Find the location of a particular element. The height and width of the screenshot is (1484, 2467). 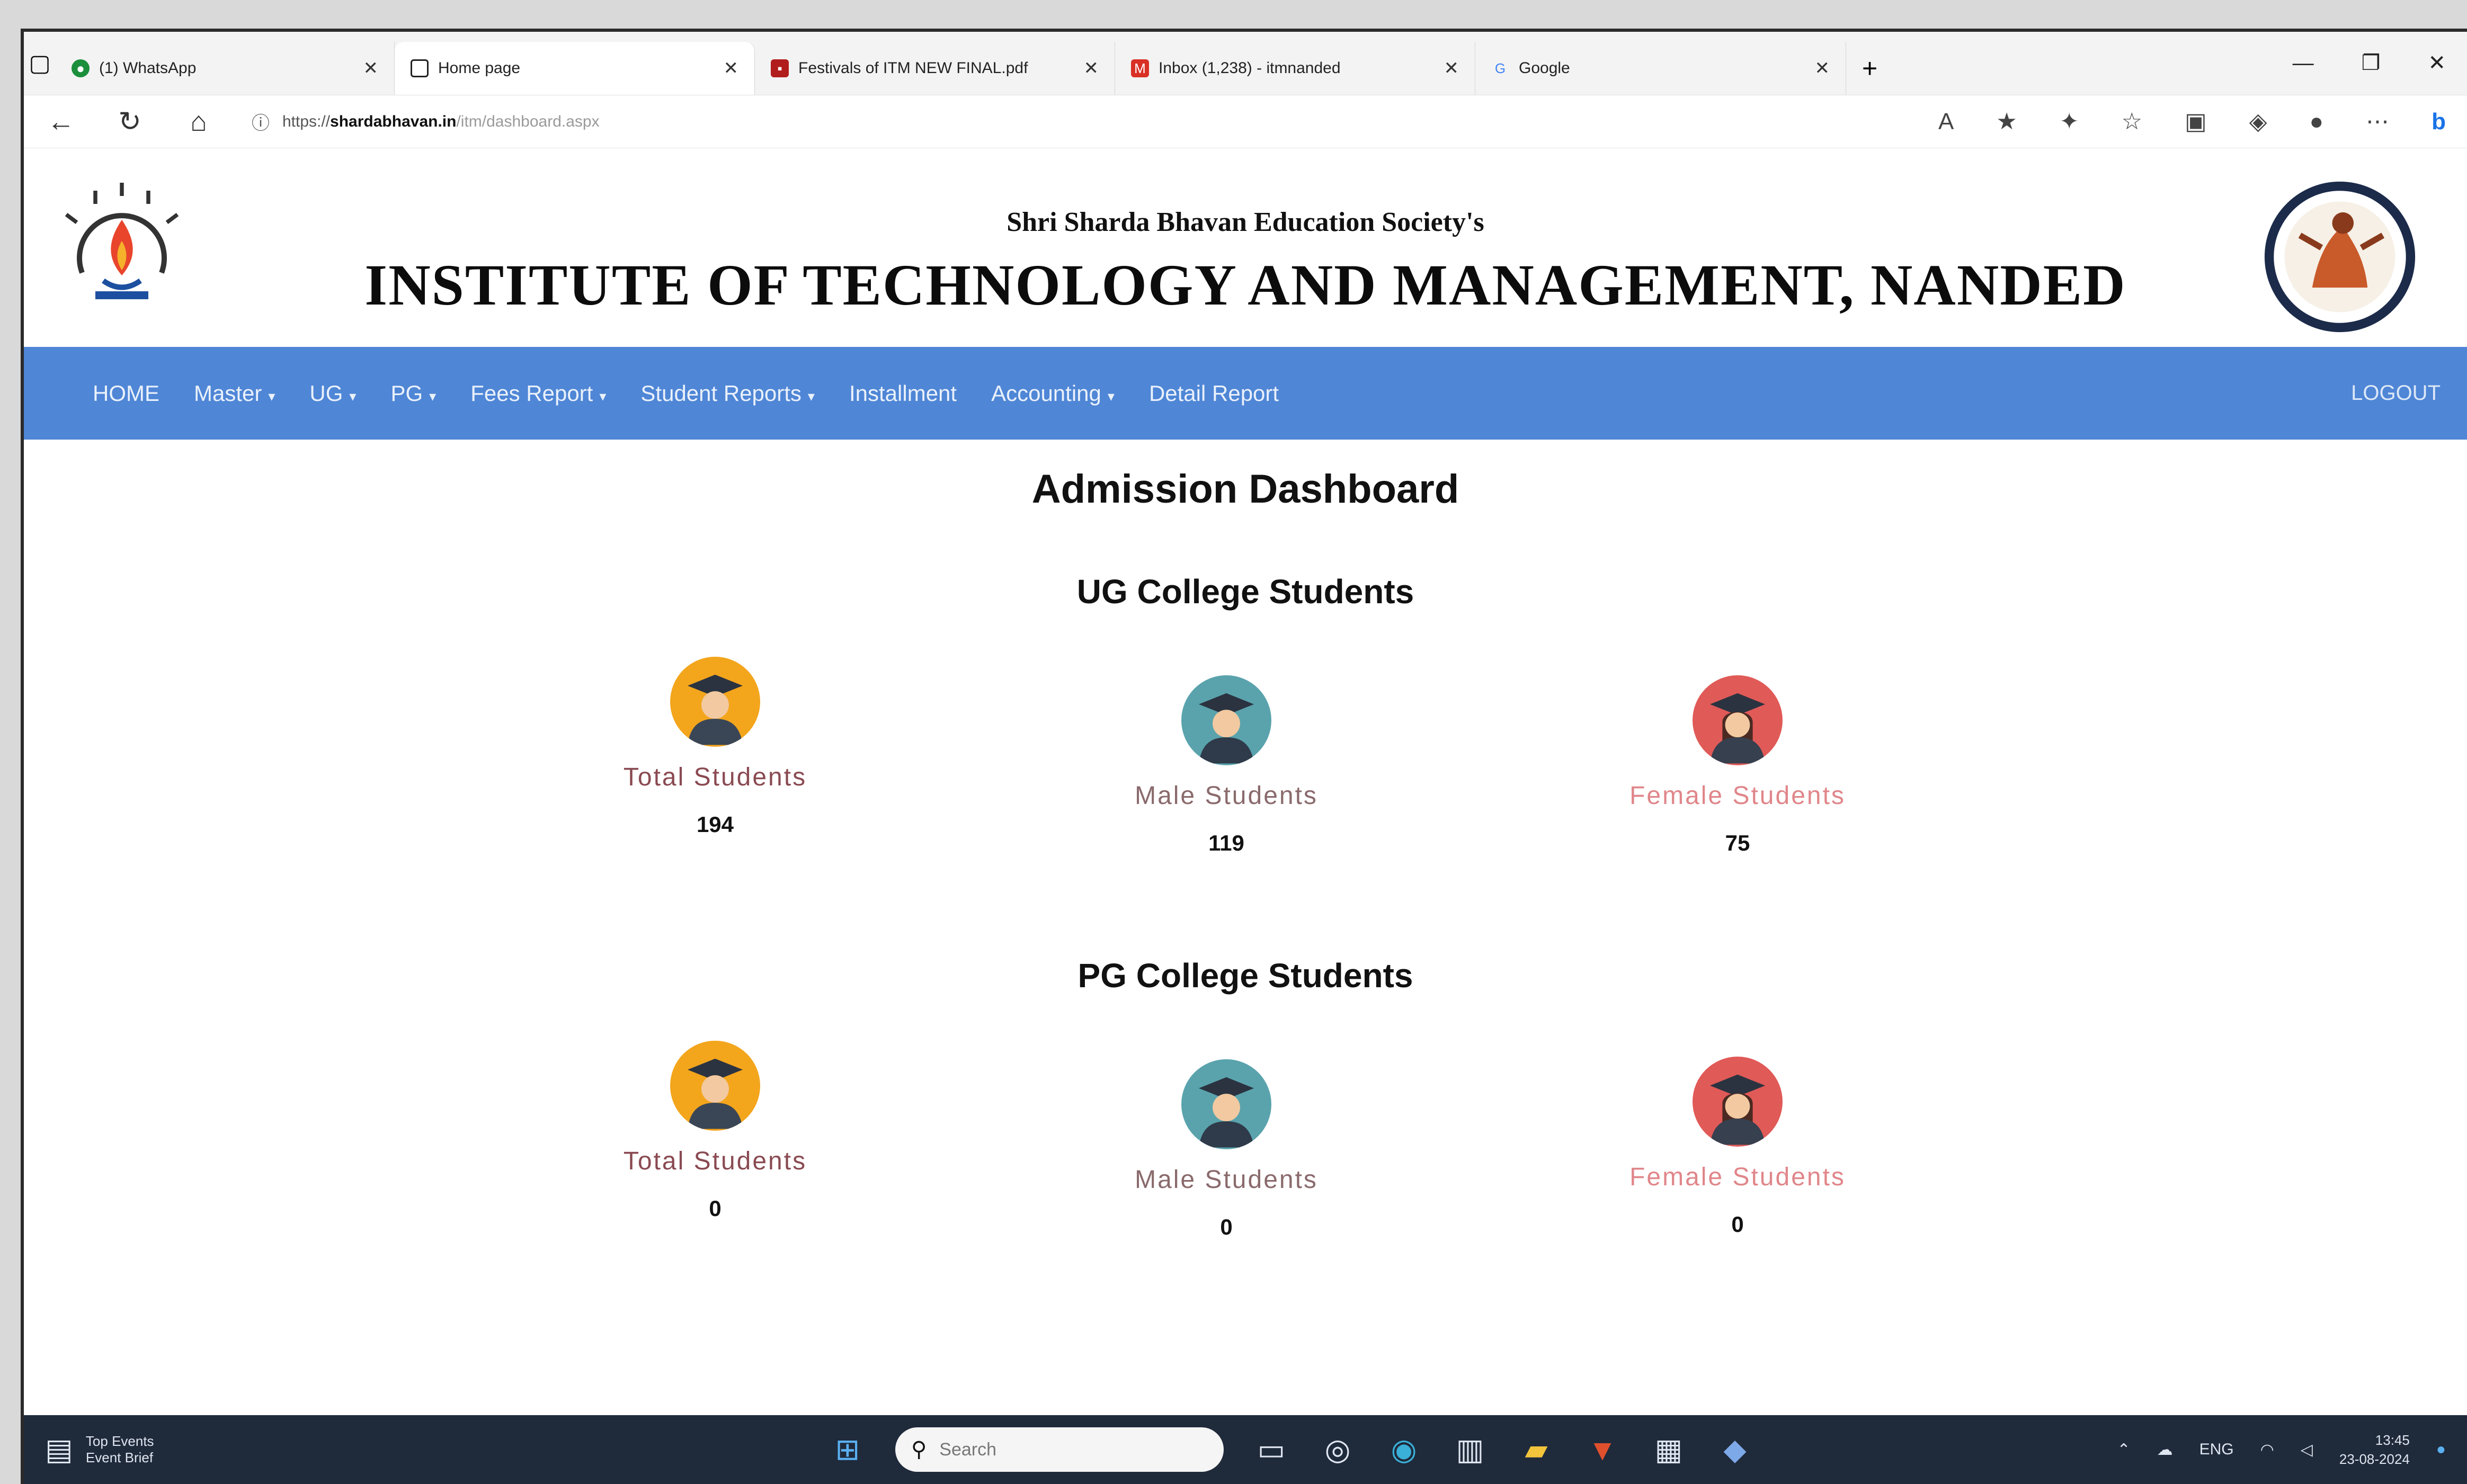

nav-accounting: Accounting ▾ is located at coordinates (1053, 394).